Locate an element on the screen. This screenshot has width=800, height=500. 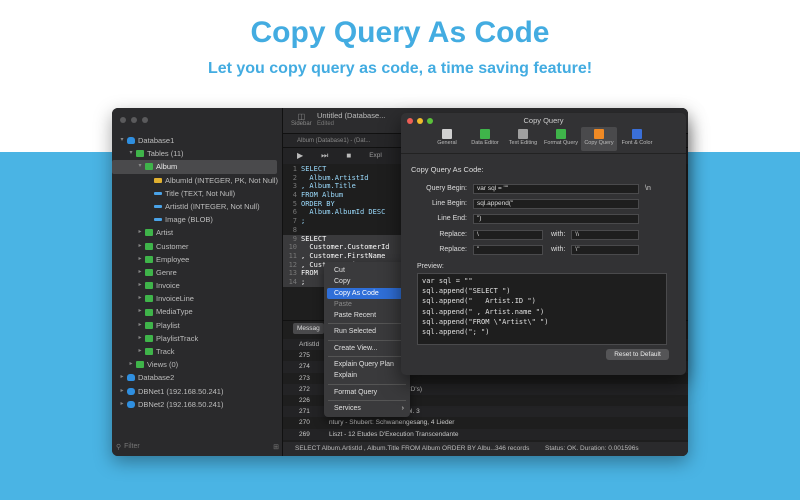
tab-label: Format Query is located at coordinates (561, 143).